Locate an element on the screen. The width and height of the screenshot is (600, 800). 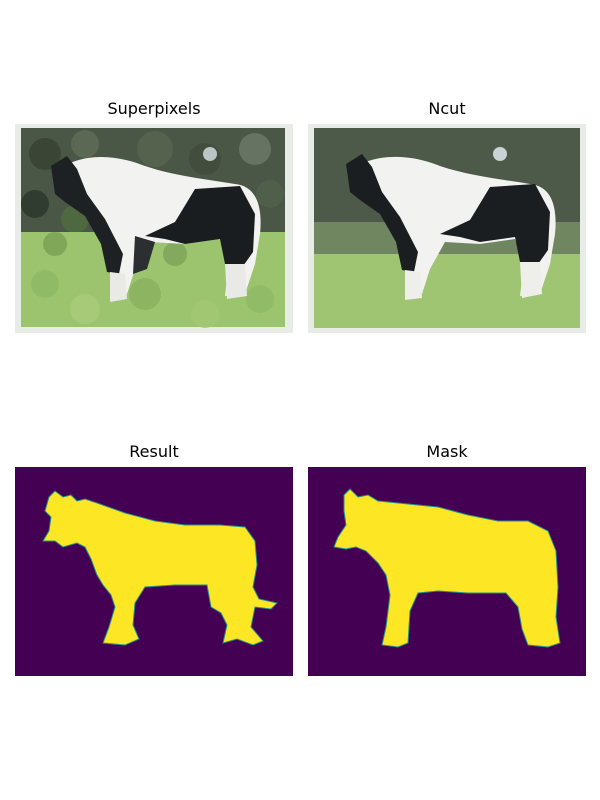
mask-title: Mask is located at coordinates (447, 451).